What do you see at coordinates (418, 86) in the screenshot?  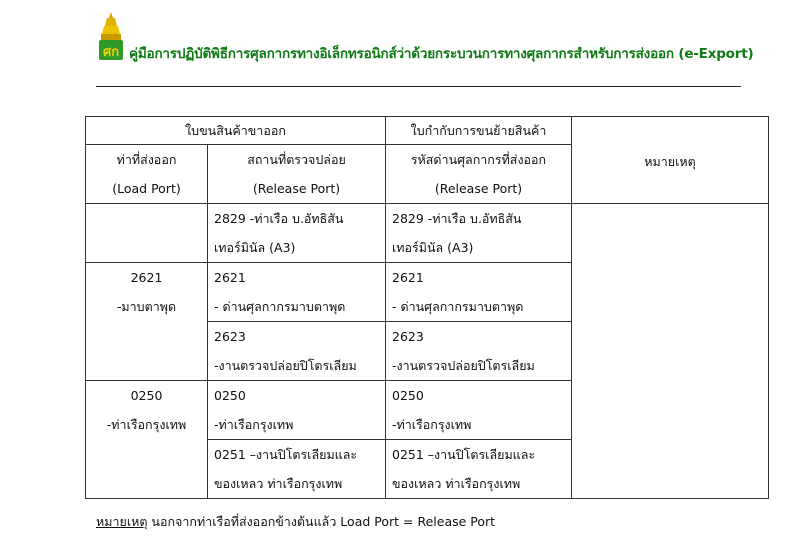 I see `header-divider` at bounding box center [418, 86].